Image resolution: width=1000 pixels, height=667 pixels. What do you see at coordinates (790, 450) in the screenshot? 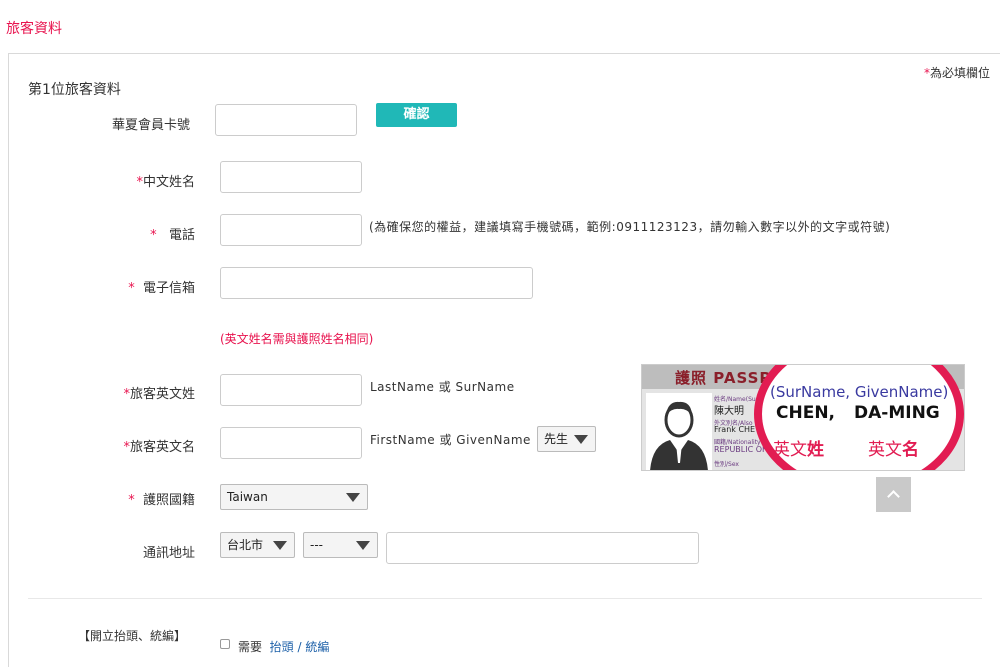
I see `callout-surname-zh-a: 英文` at bounding box center [790, 450].